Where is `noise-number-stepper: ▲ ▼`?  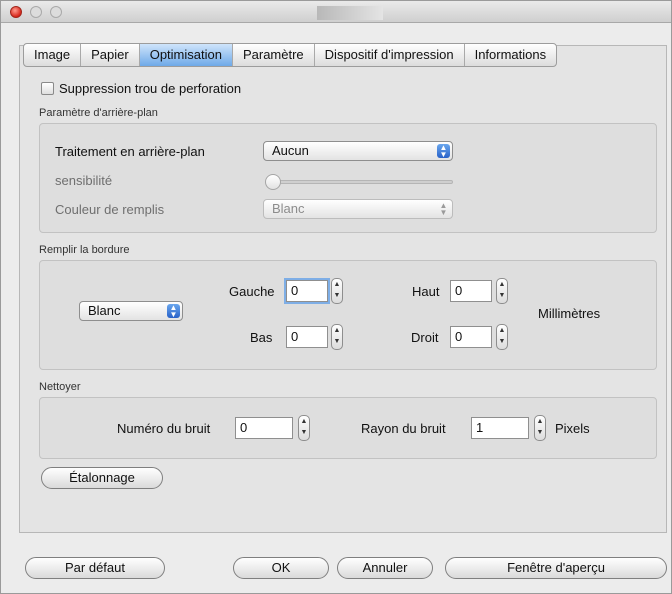
noise-number-stepper: ▲ ▼ is located at coordinates (304, 428).